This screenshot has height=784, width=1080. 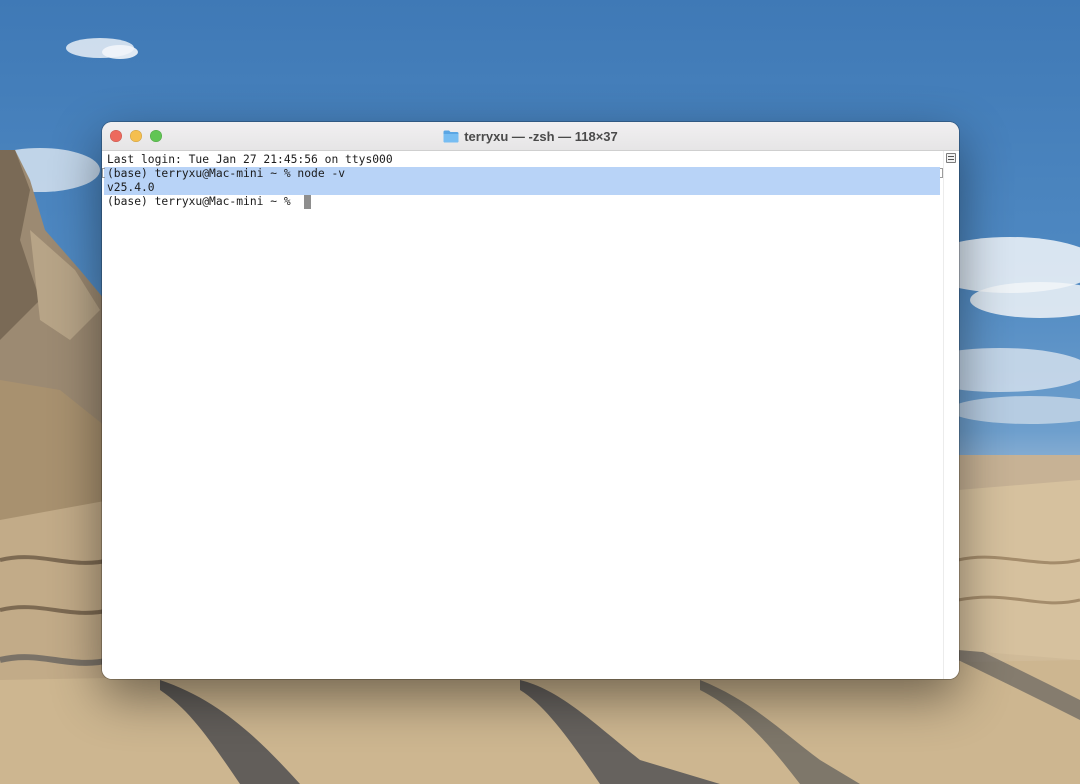 I want to click on terminal-line-output: v25.4.0, so click(x=131, y=187).